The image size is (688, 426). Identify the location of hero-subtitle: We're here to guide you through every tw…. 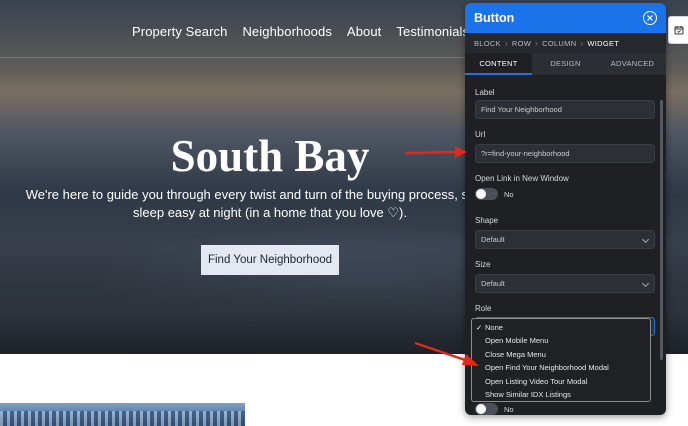
(270, 203).